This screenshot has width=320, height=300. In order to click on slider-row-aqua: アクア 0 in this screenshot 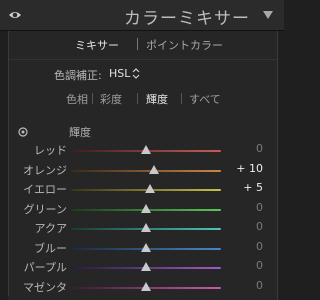, I will do `click(143, 229)`.